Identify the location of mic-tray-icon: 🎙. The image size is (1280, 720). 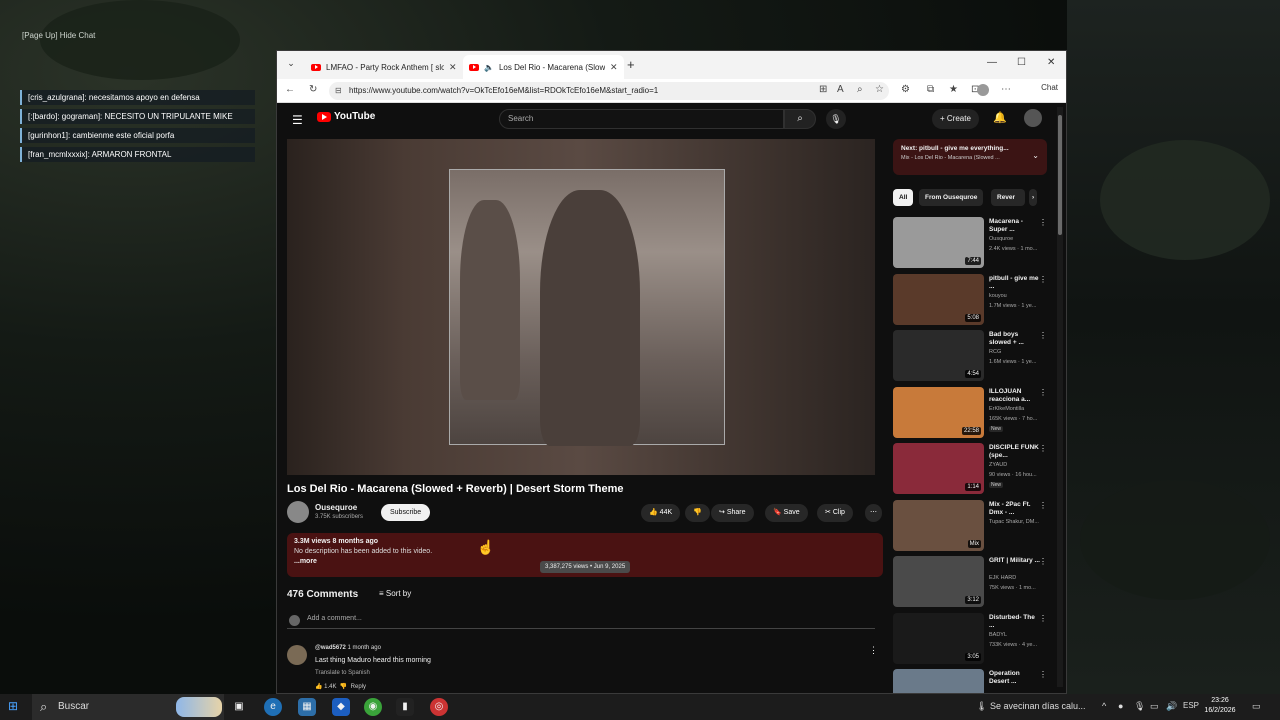
(1139, 706).